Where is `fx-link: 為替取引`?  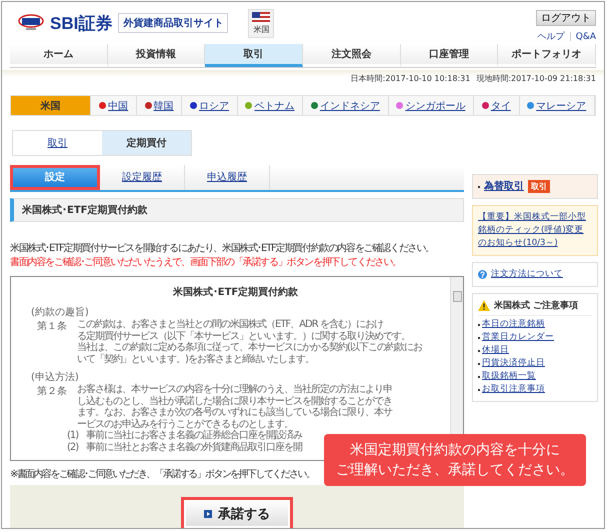
fx-link: 為替取引 is located at coordinates (504, 186).